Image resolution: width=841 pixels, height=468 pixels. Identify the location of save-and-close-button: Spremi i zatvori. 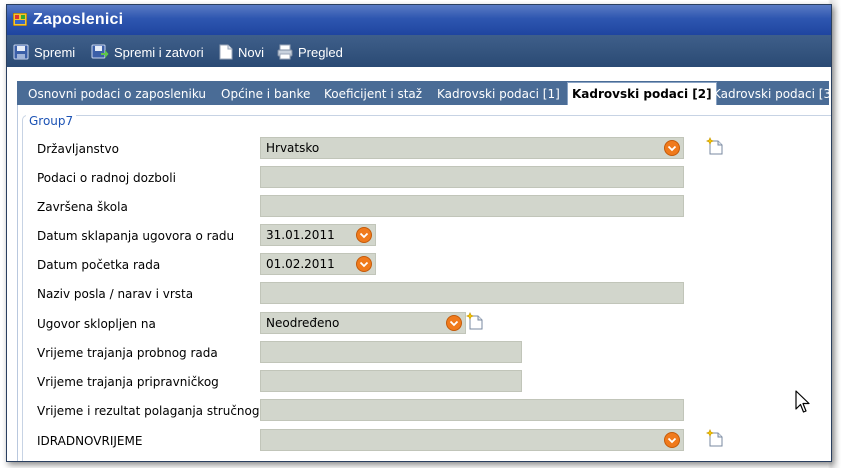
(147, 52).